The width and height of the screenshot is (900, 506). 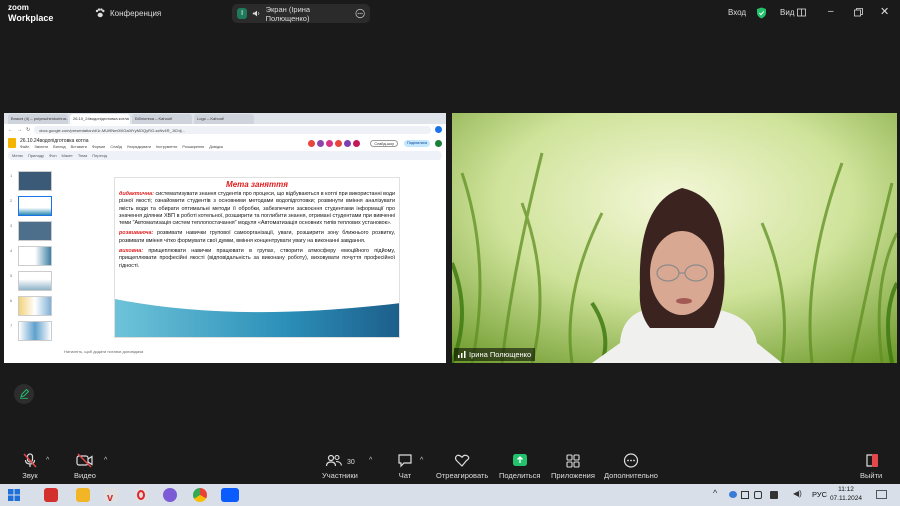 I want to click on slide-thumbnail-selected, so click(x=35, y=206).